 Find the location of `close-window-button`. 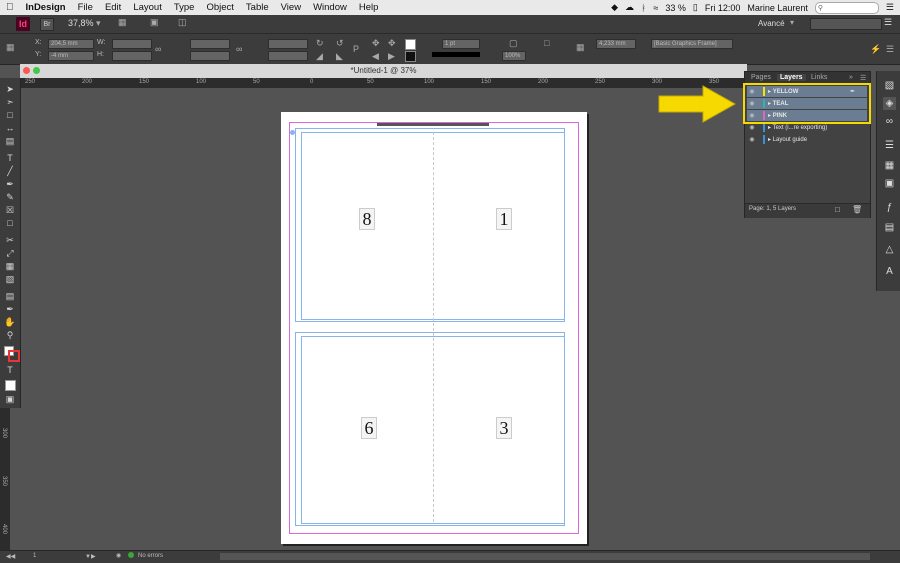

close-window-button is located at coordinates (26, 70).